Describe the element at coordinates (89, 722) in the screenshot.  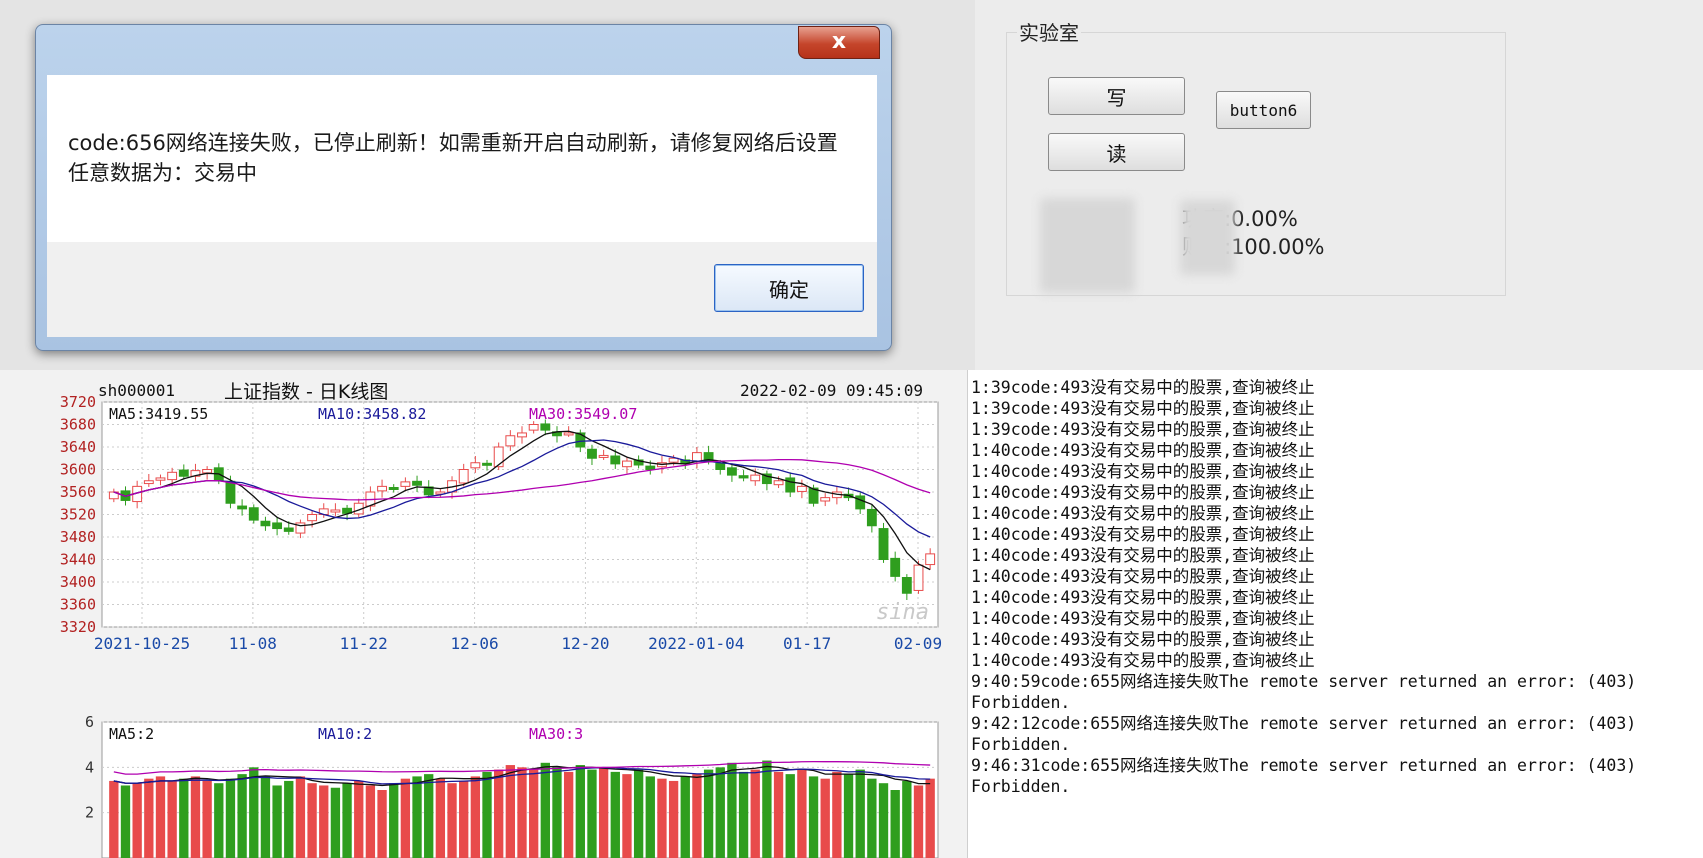
I see `y-tick-label: 6` at that location.